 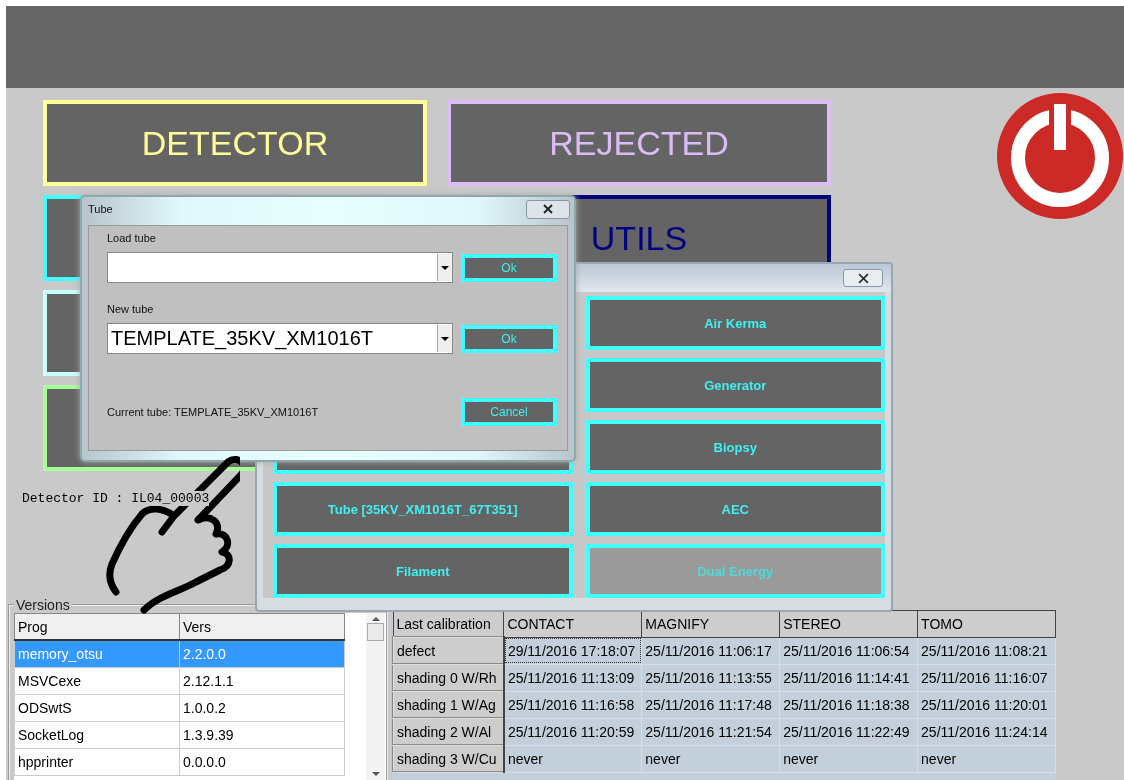 What do you see at coordinates (735, 447) in the screenshot?
I see `function-button: Biopsy` at bounding box center [735, 447].